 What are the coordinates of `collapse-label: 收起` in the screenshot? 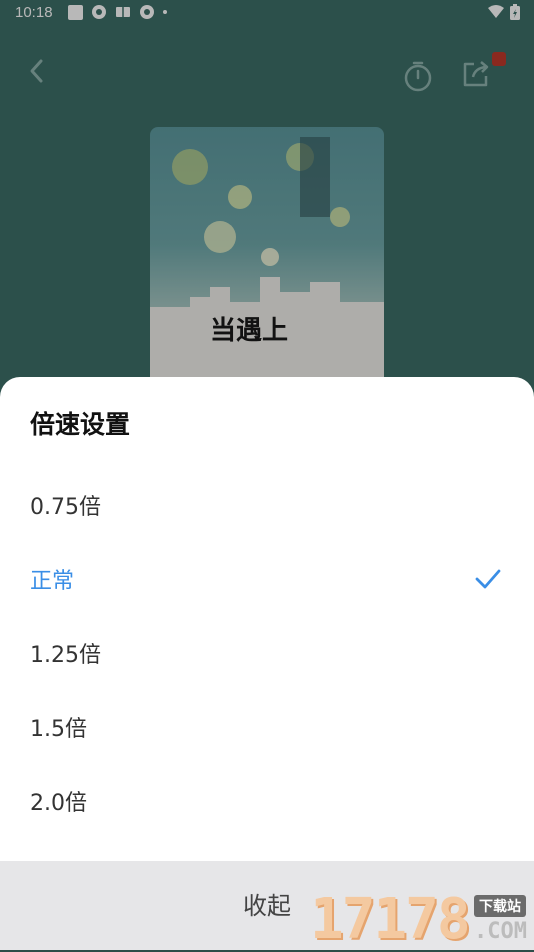 It's located at (267, 906).